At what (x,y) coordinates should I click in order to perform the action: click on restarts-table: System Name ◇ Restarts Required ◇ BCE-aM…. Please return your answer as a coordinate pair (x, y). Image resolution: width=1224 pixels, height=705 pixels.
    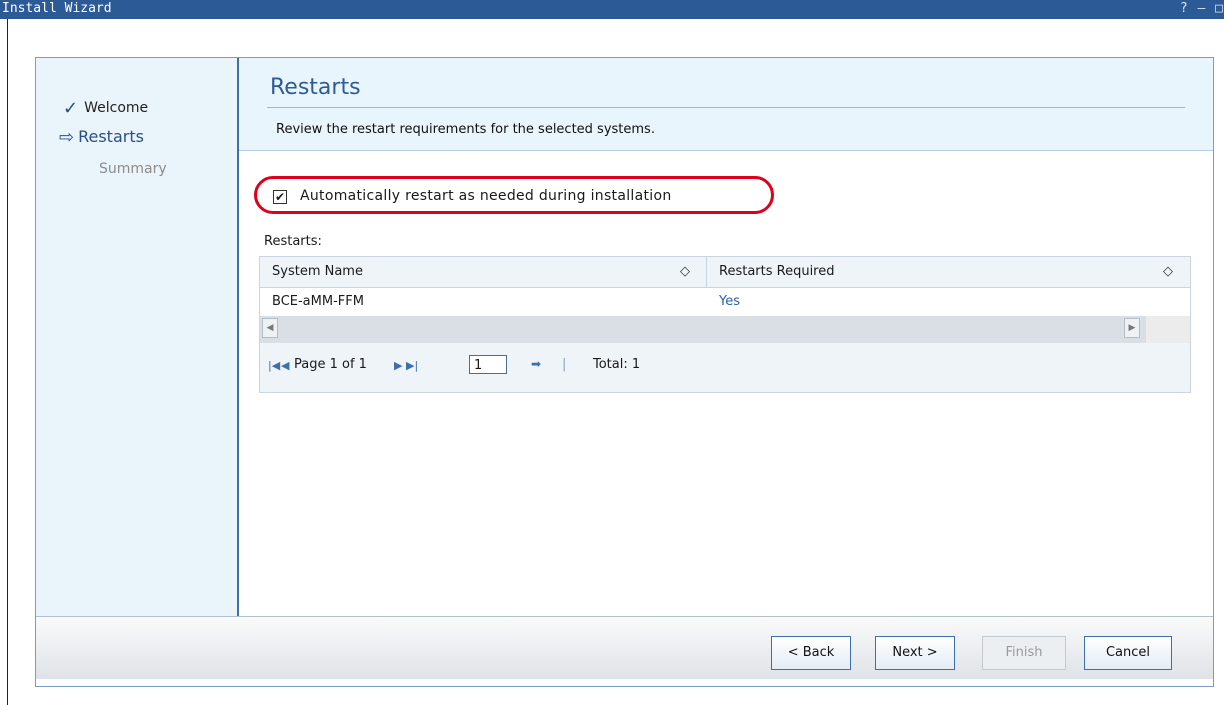
    Looking at the image, I should click on (725, 324).